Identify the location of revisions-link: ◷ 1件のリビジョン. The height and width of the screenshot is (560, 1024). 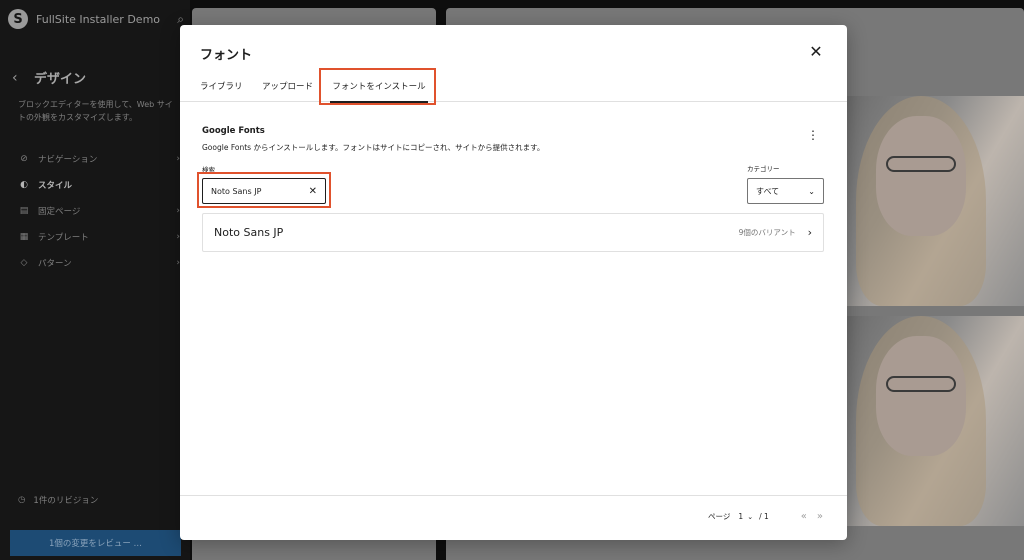
(58, 500).